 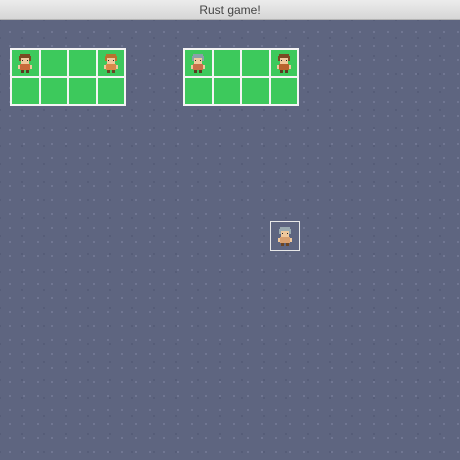 I want to click on selected-unit-slot, so click(x=285, y=236).